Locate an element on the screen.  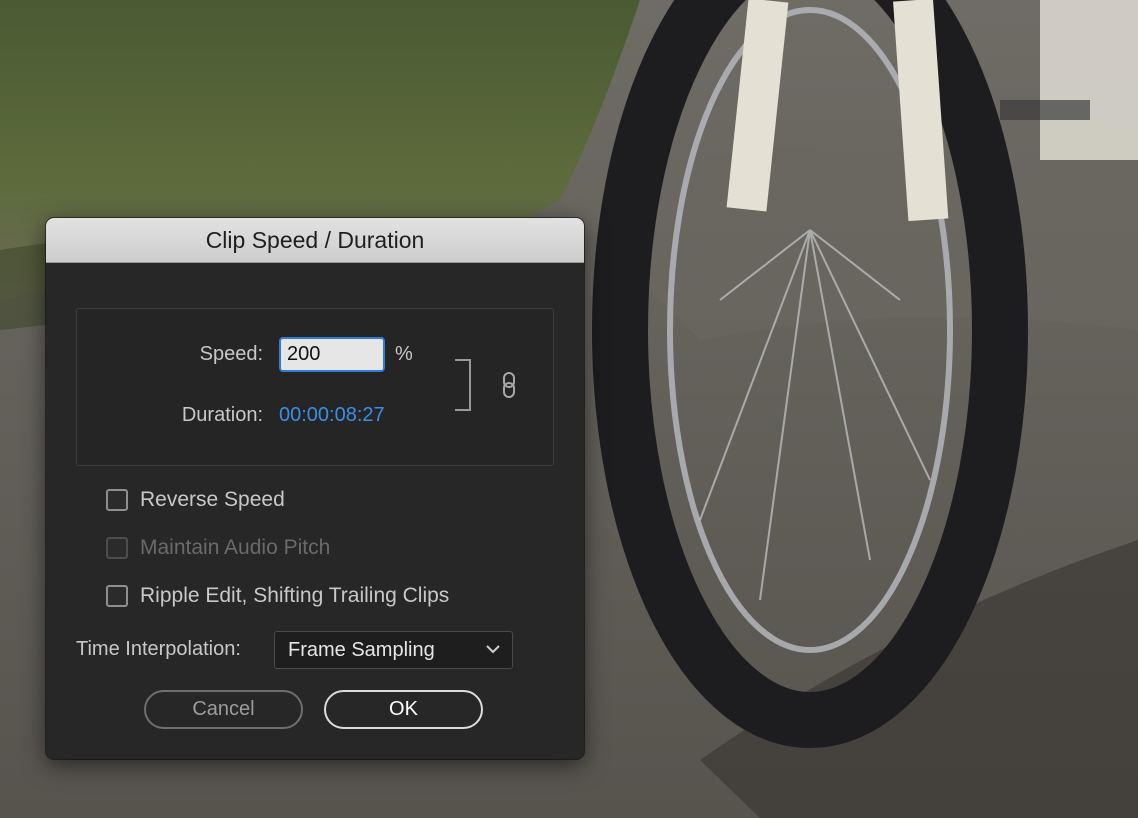
chevron-down-icon is located at coordinates (493, 650).